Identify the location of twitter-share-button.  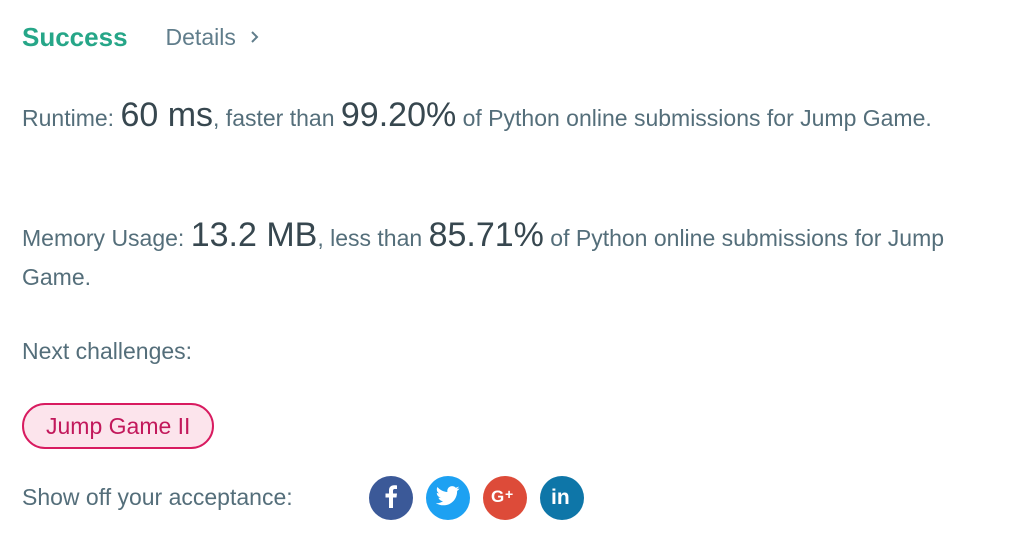
(448, 498).